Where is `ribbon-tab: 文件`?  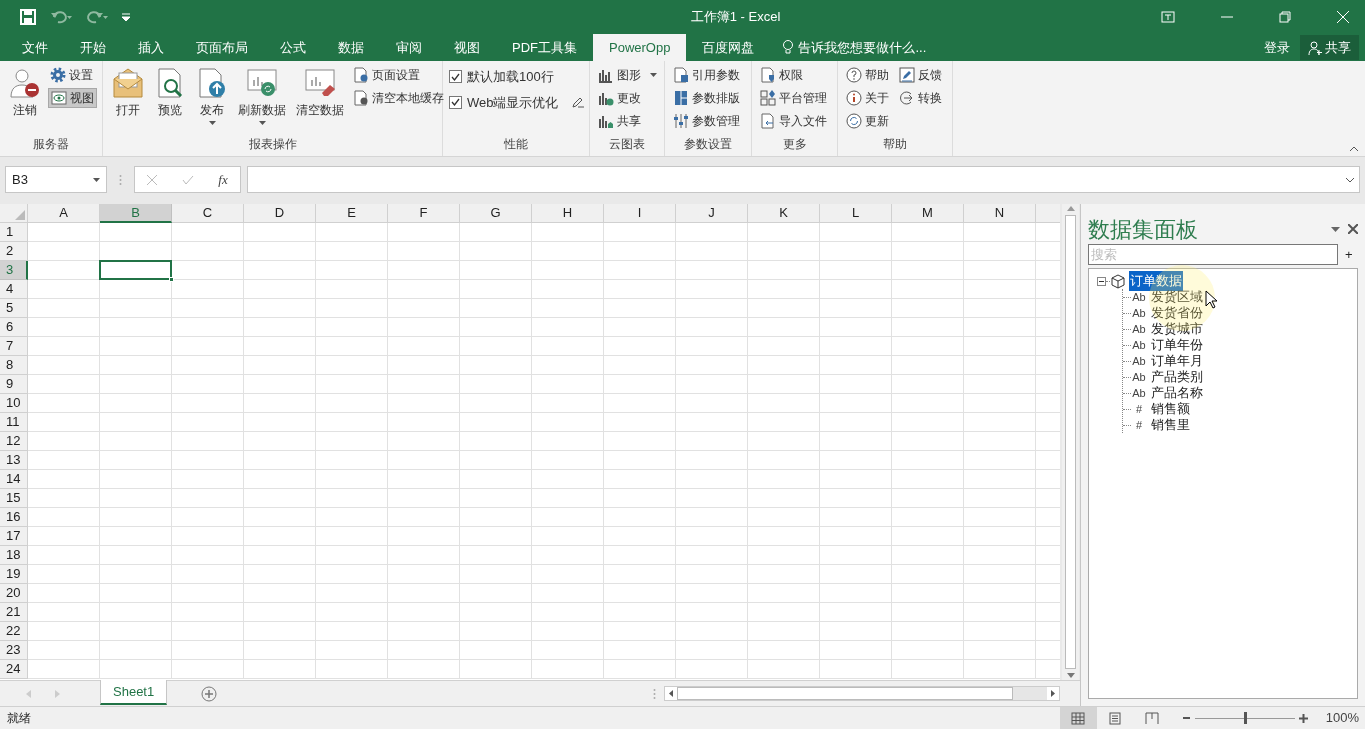 ribbon-tab: 文件 is located at coordinates (35, 47).